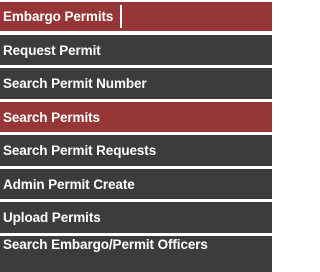 This screenshot has height=272, width=320. Describe the element at coordinates (105, 244) in the screenshot. I see `menu-item-label: Search Embargo/Permit Officers` at that location.